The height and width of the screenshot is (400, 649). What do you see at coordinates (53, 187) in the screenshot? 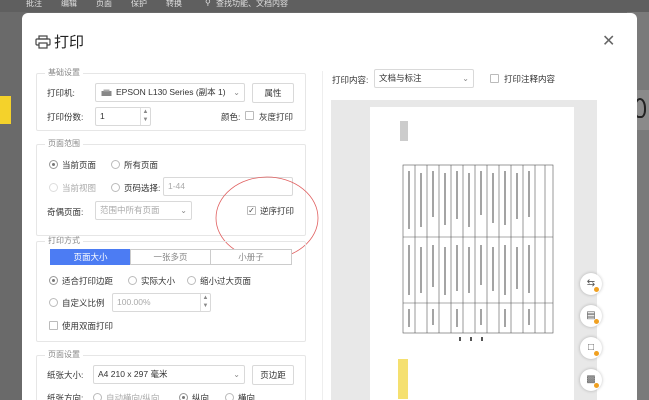
I see `current-view-radio` at bounding box center [53, 187].